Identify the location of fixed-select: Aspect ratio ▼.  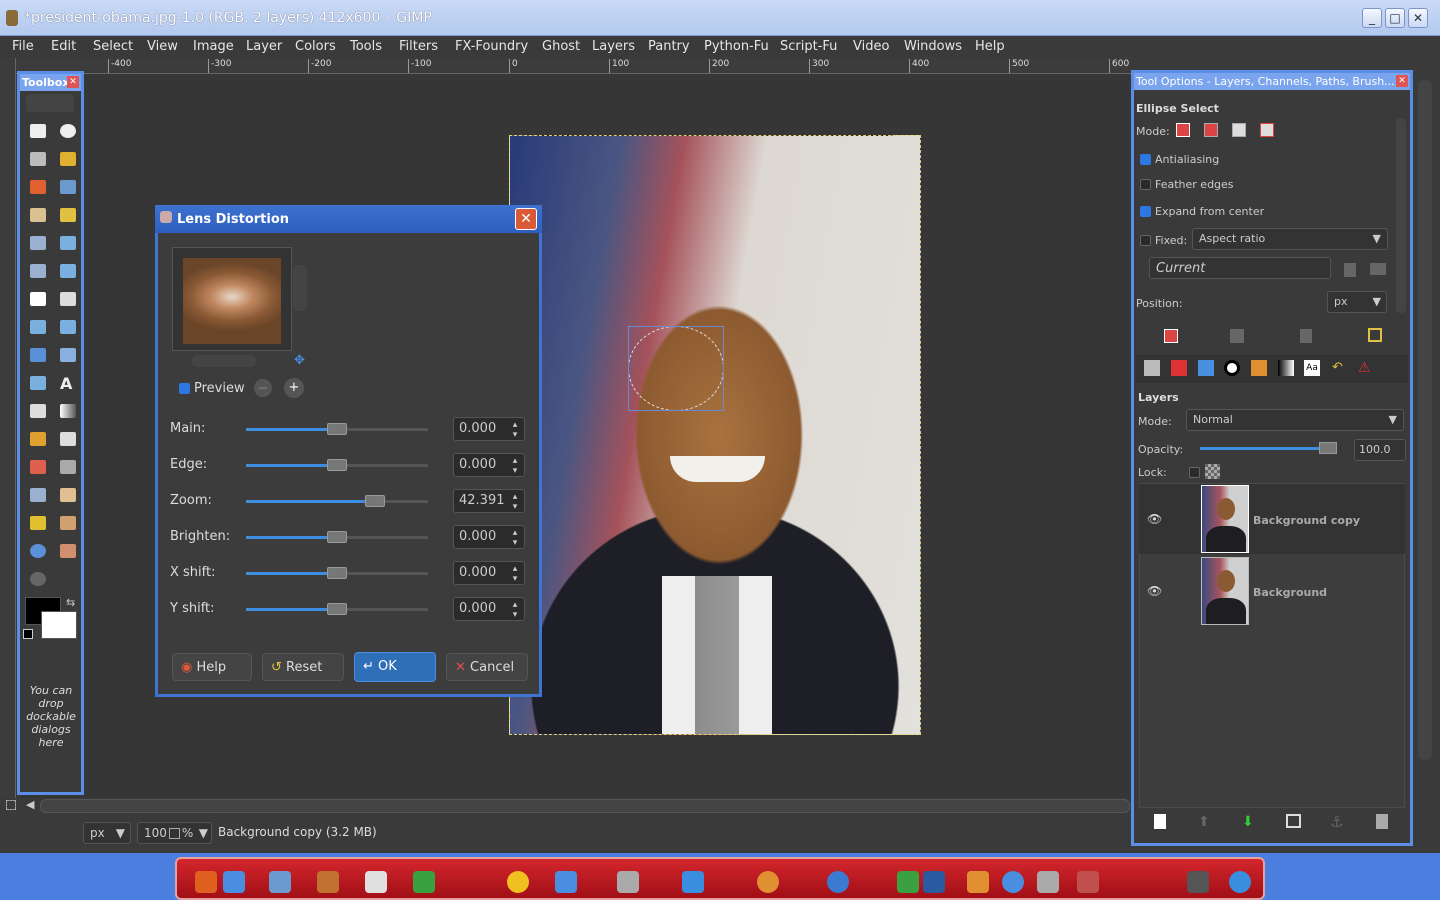
(1290, 239).